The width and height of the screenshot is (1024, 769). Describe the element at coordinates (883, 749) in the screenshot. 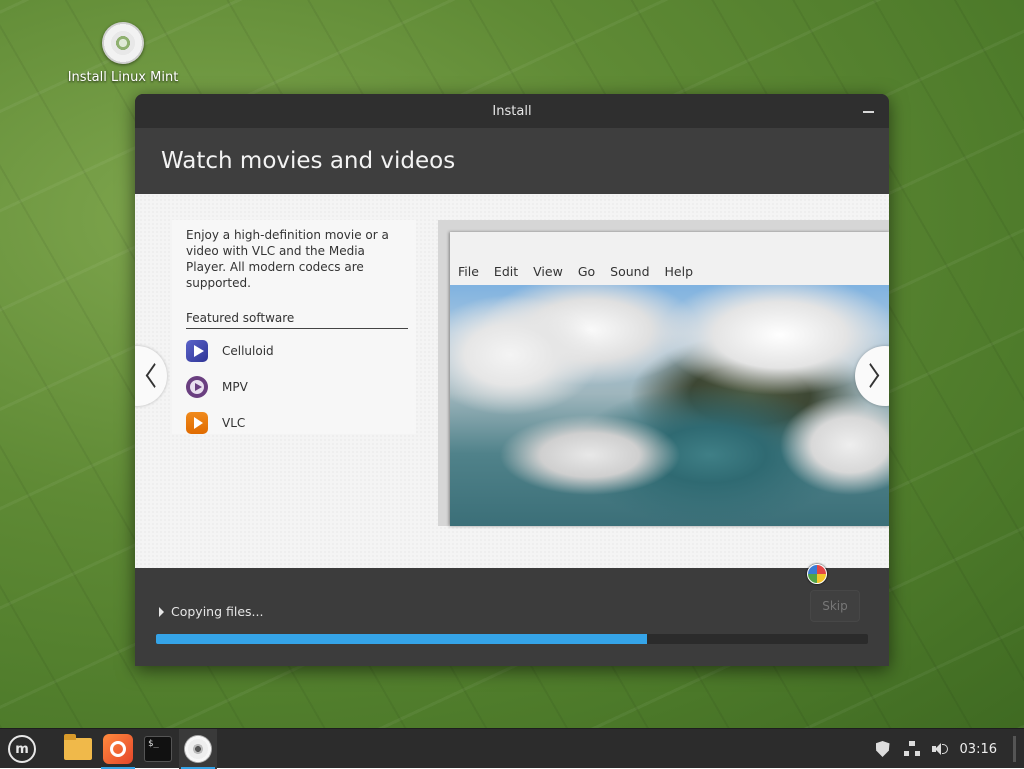

I see `update-shield-icon` at that location.